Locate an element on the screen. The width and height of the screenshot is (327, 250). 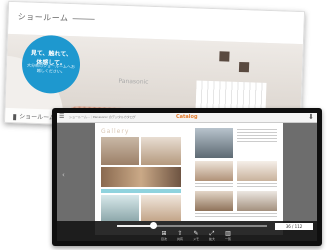
zoom-button: ⤢ 拡大 is located at coordinates (212, 236).